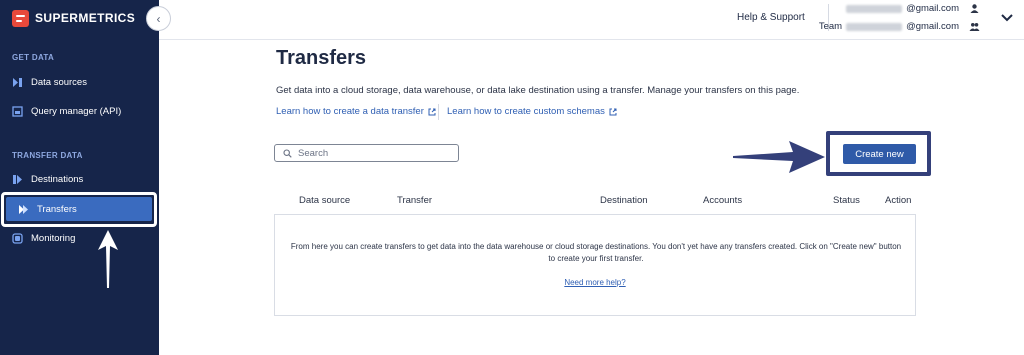 The height and width of the screenshot is (355, 1024). I want to click on account-email: @gmail.com, so click(913, 8).